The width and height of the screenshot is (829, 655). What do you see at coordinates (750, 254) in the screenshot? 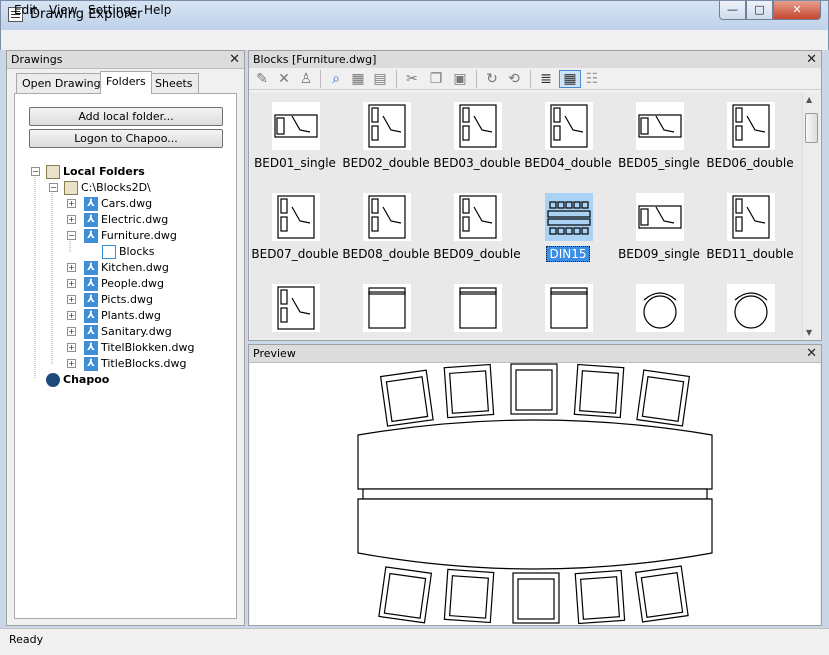
I see `block-label-text: BED11_double` at bounding box center [750, 254].